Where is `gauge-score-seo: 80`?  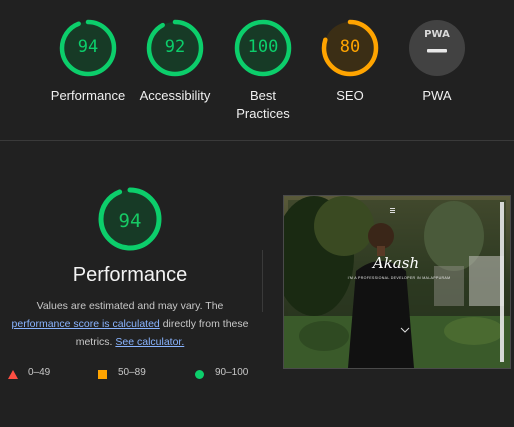
gauge-score-seo: 80 is located at coordinates (350, 47).